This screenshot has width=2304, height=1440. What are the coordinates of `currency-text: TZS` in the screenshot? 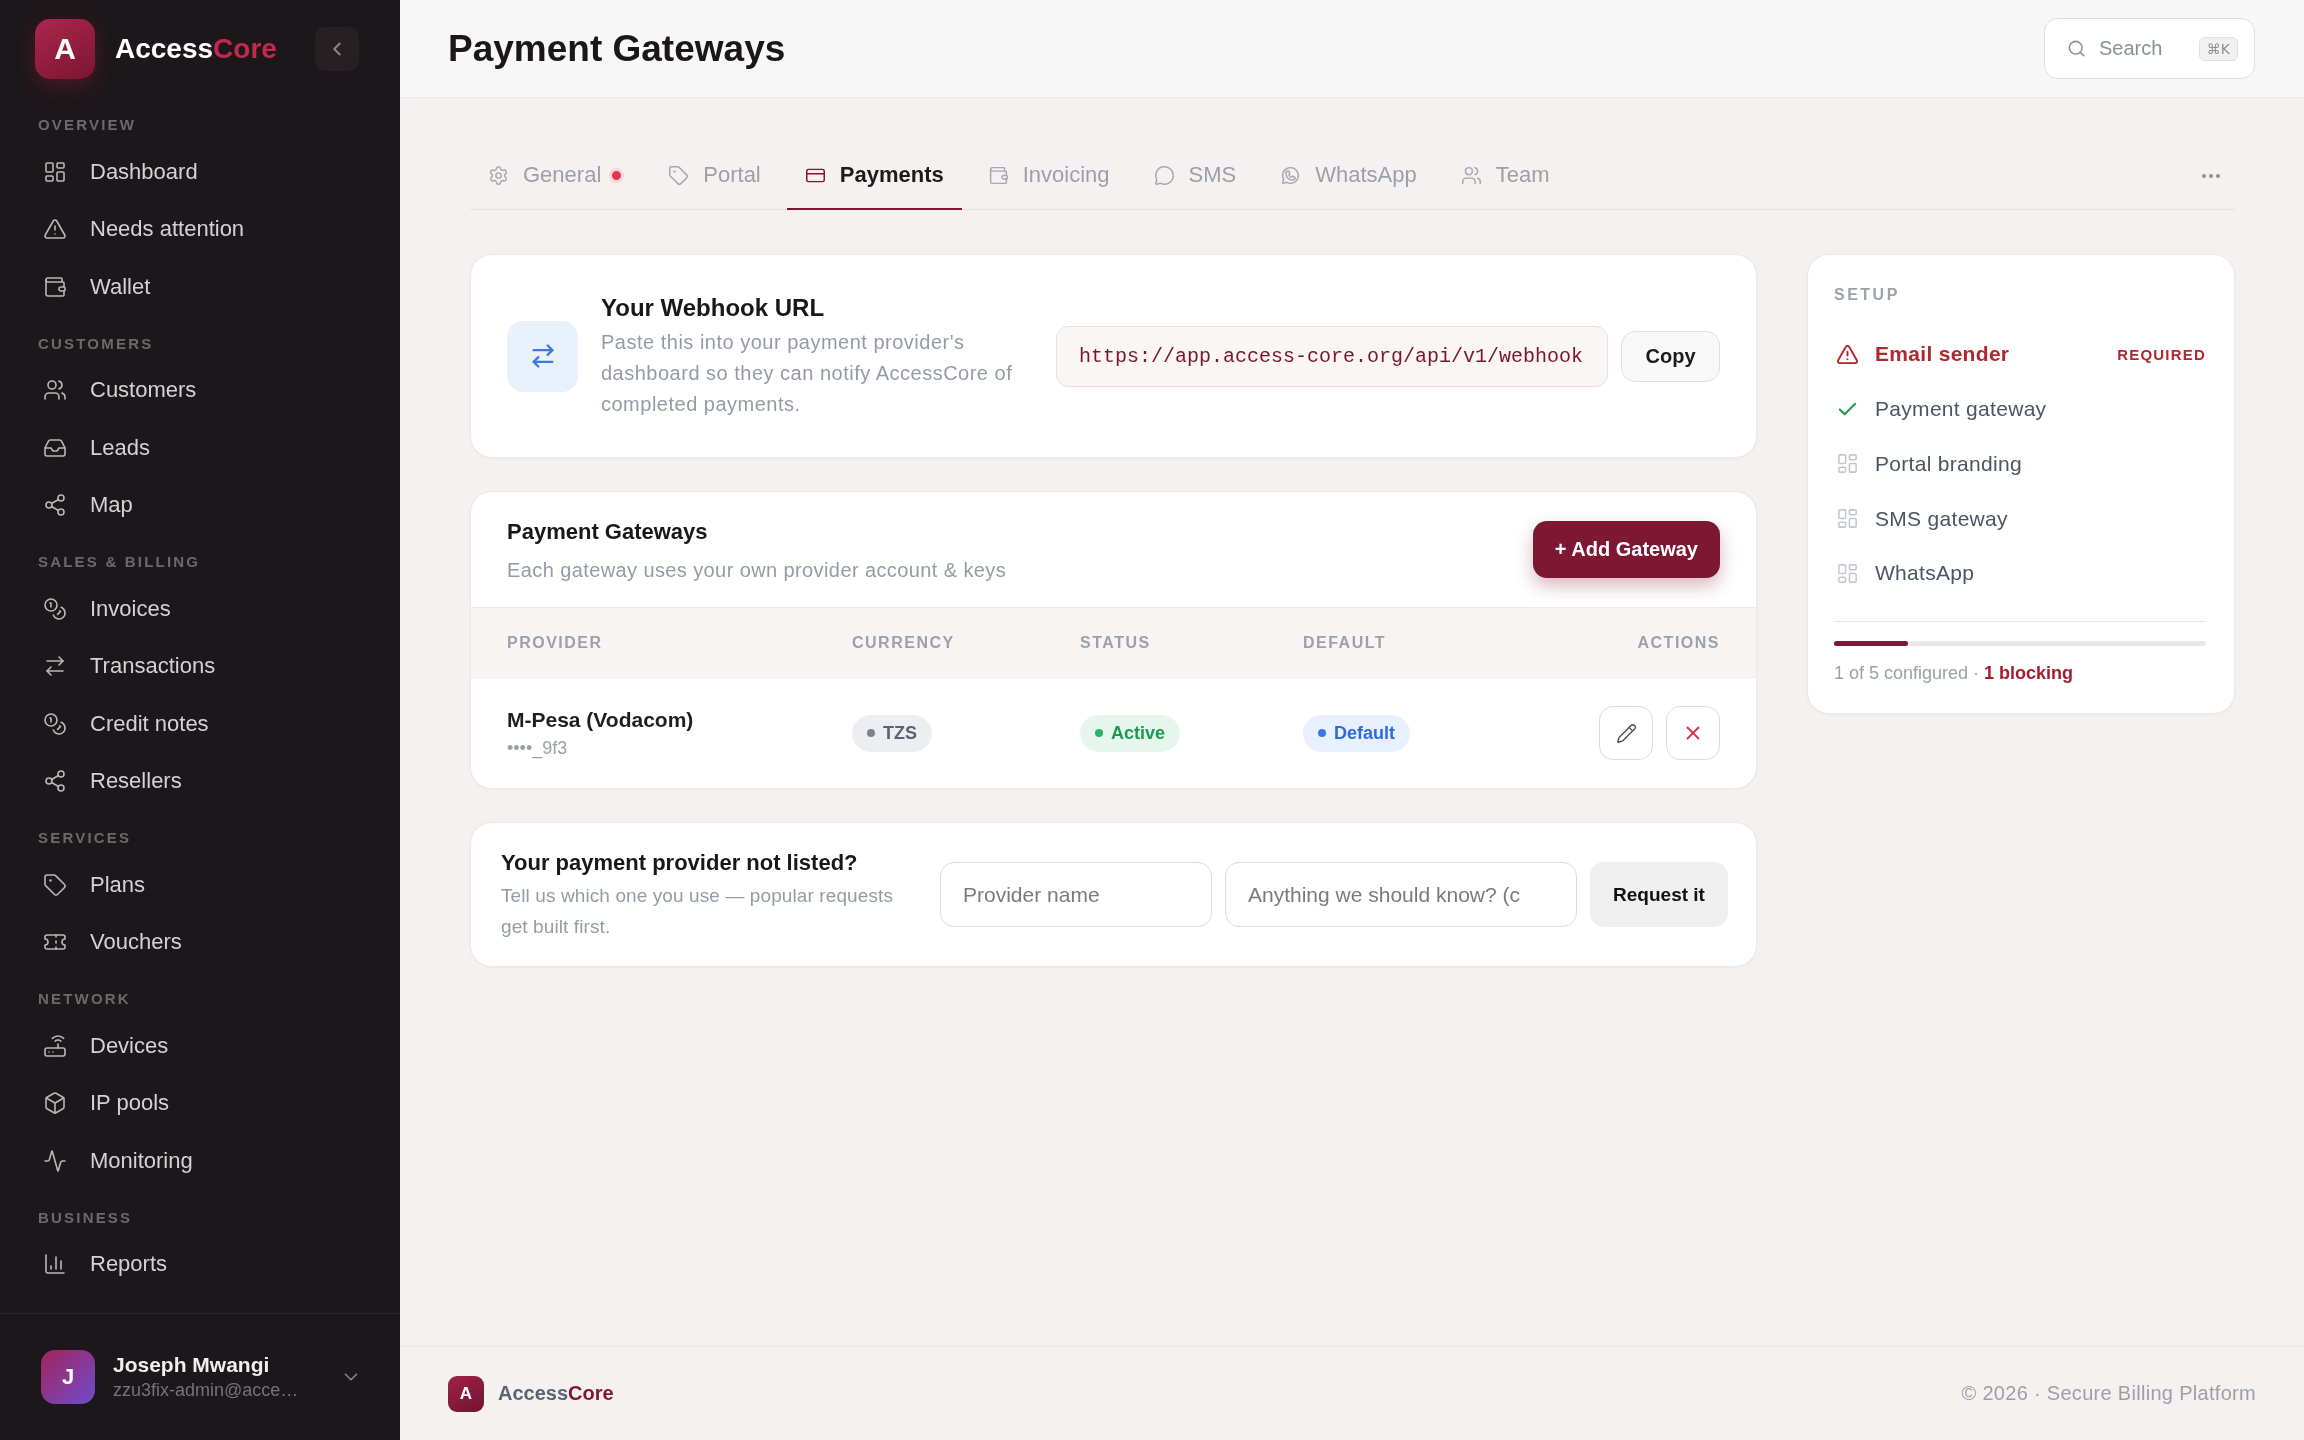 It's located at (900, 733).